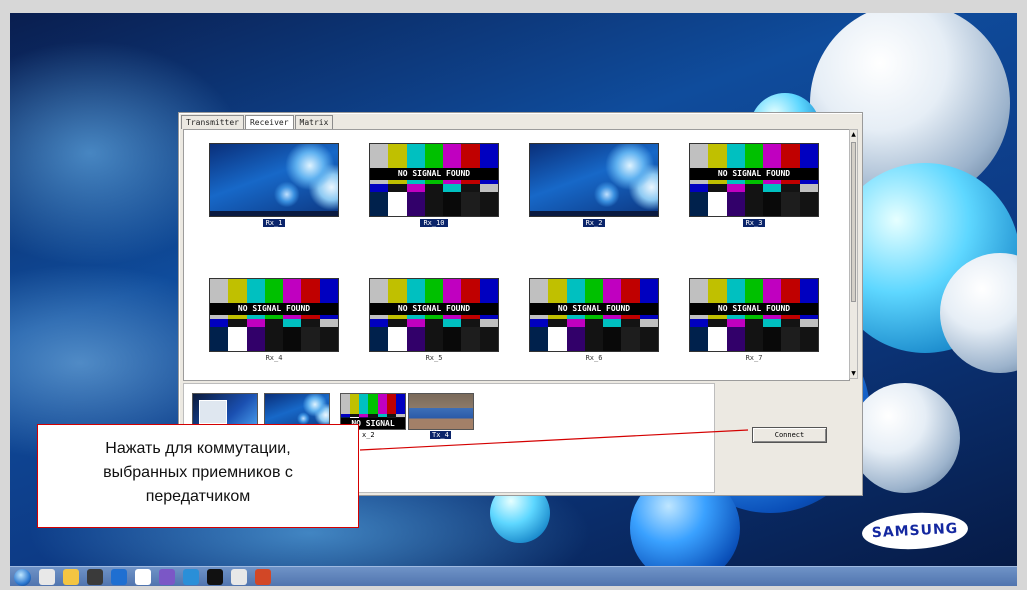 This screenshot has height=590, width=1027. What do you see at coordinates (143, 577) in the screenshot?
I see `document-icon` at bounding box center [143, 577].